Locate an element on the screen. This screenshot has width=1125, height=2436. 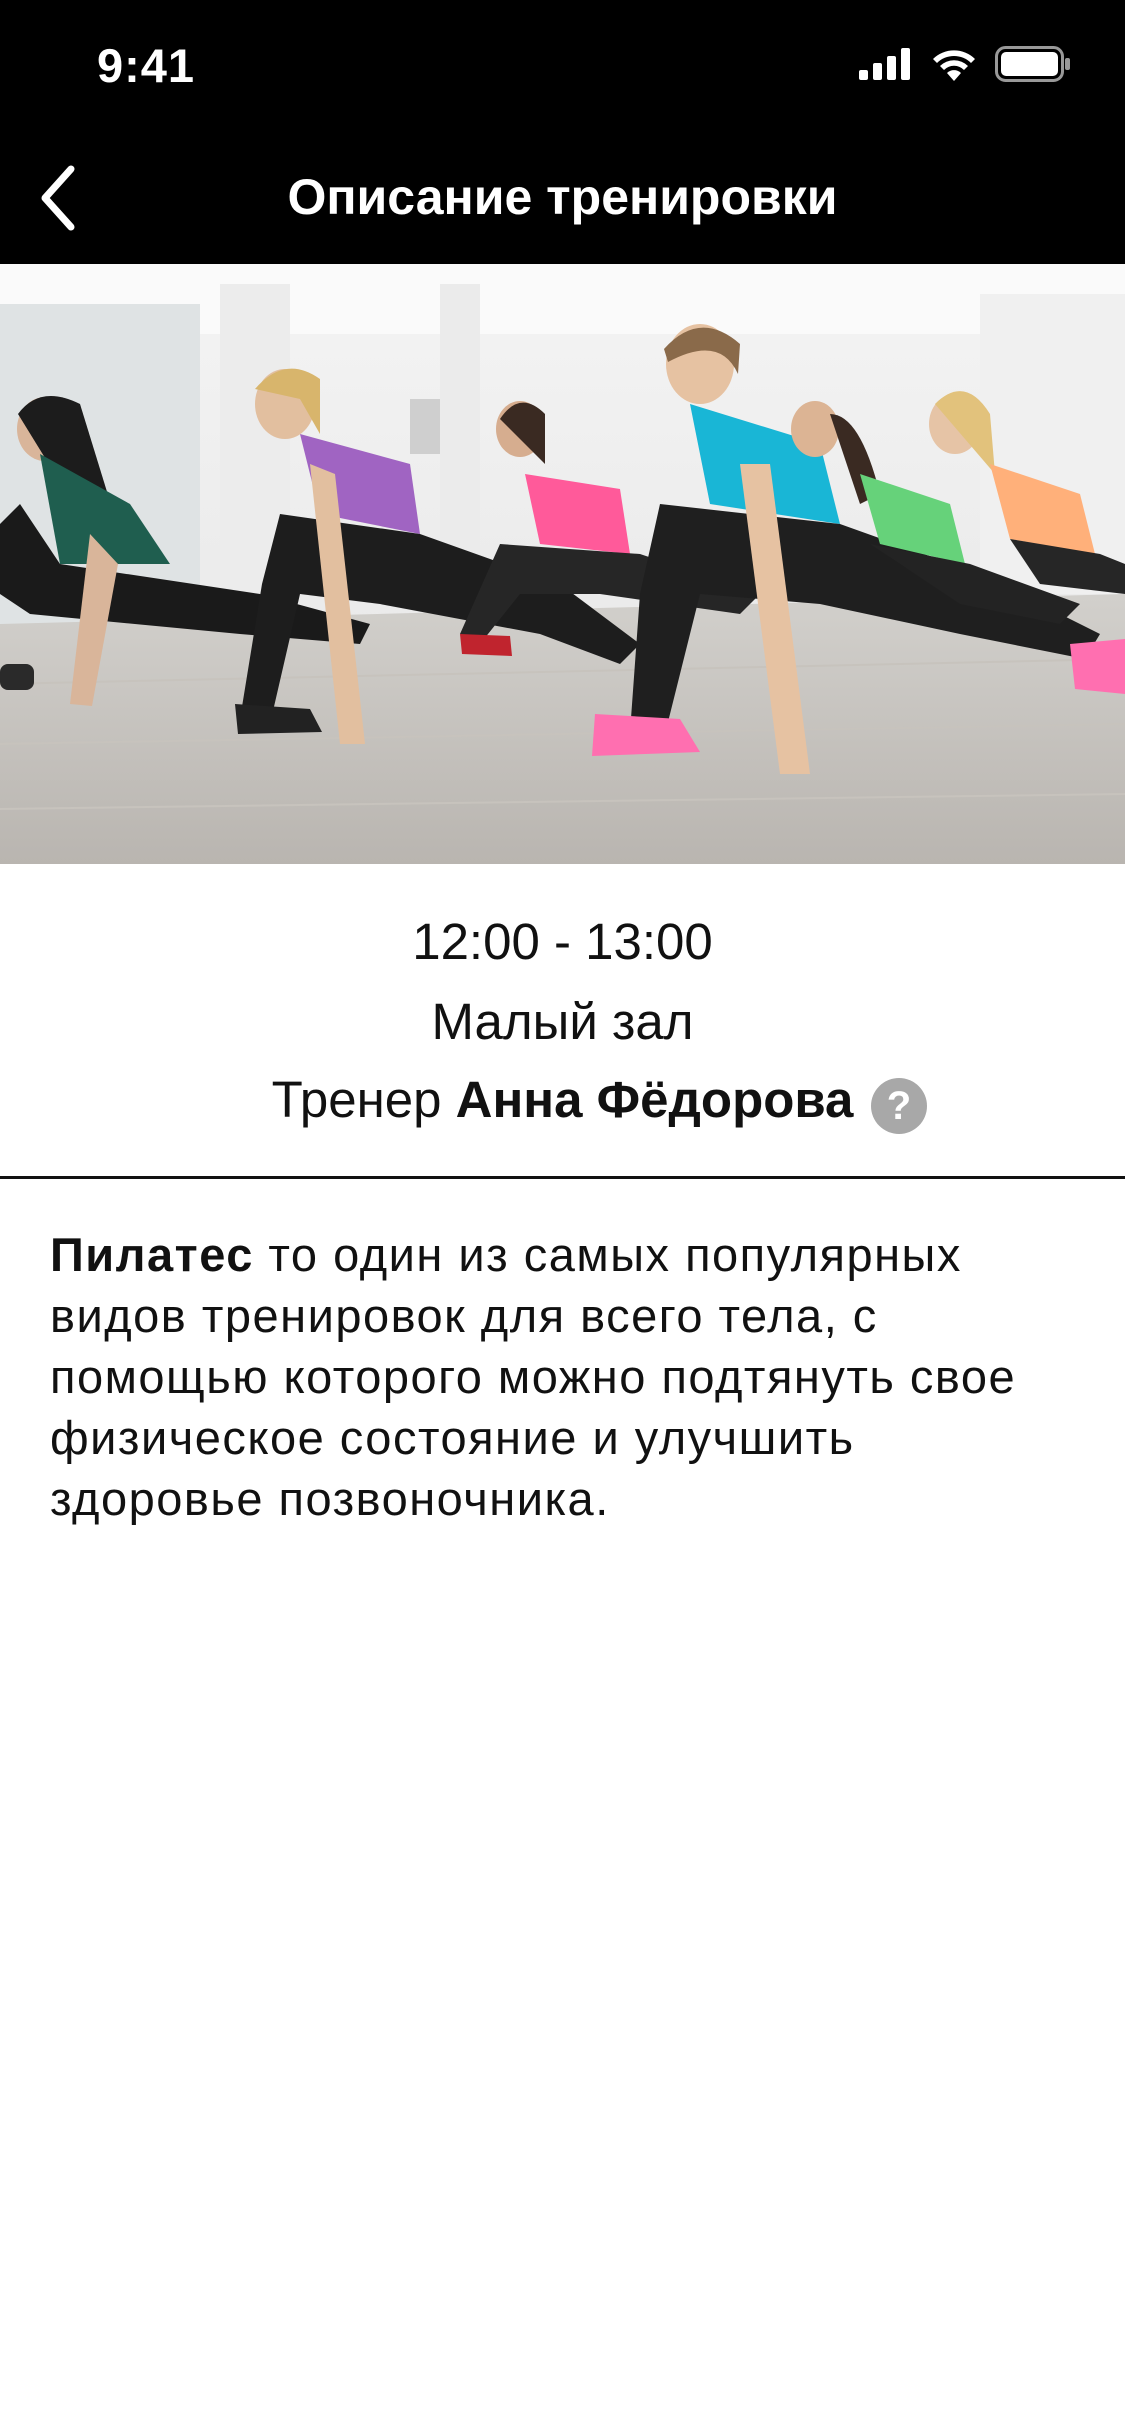
header: 9:41 Описание тренировки is located at coordinates (562, 132).